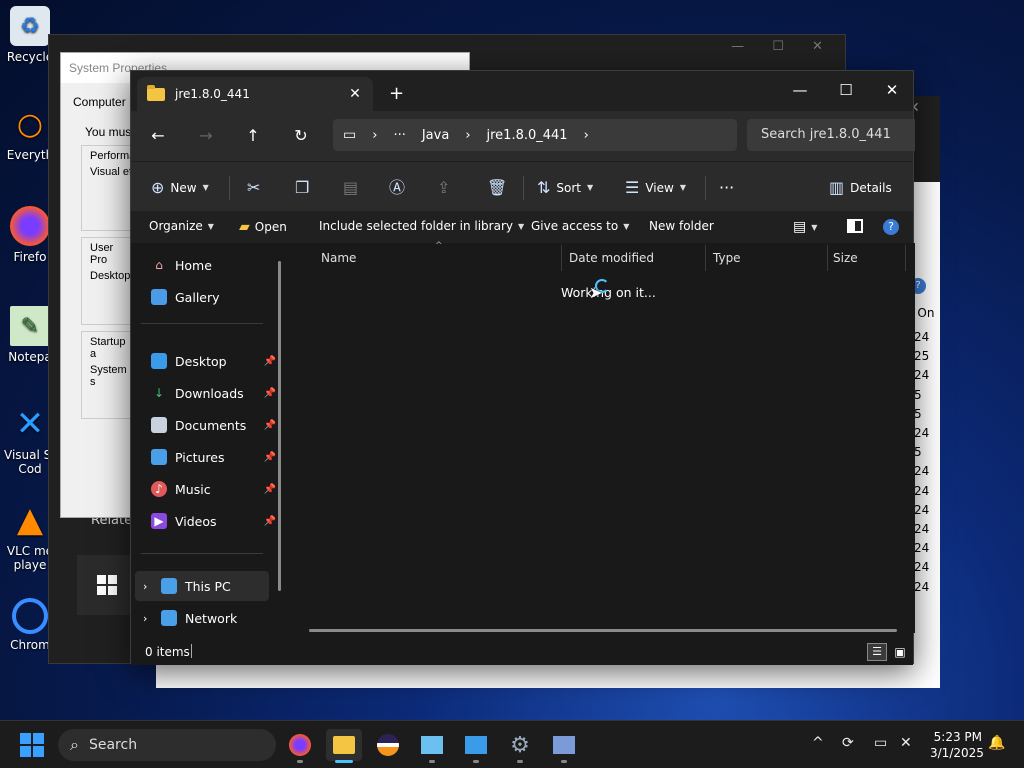 This screenshot has width=1024, height=768. Describe the element at coordinates (206, 136) in the screenshot. I see `forward-button: →` at that location.